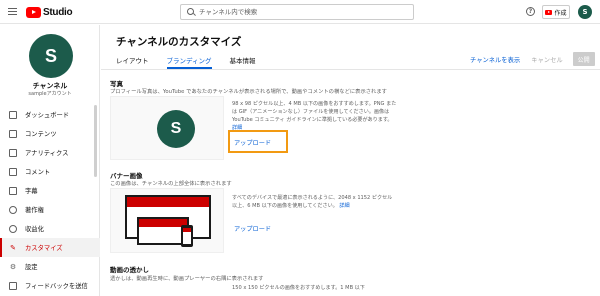 The height and width of the screenshot is (296, 600). I want to click on sidebar-item-label: 著作権, so click(34, 210).